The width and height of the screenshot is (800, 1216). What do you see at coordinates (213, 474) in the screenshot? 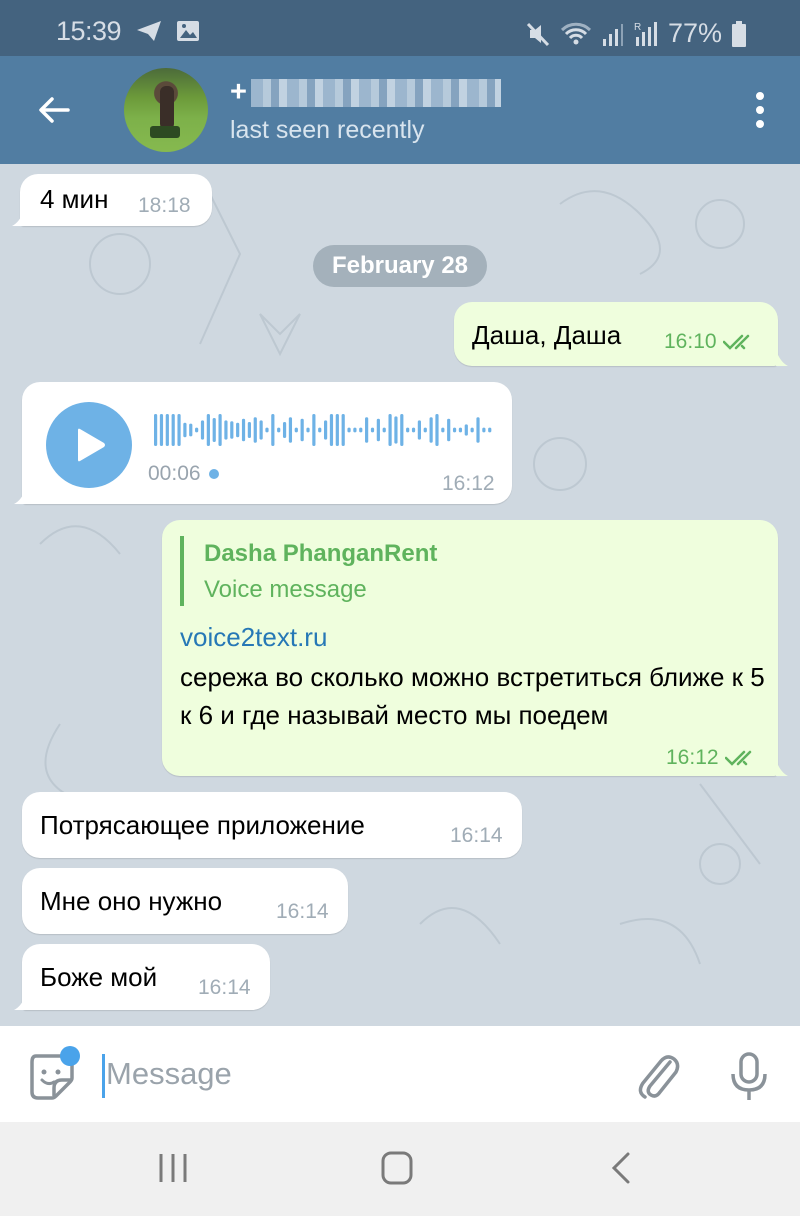
I see `unplayed-dot` at bounding box center [213, 474].